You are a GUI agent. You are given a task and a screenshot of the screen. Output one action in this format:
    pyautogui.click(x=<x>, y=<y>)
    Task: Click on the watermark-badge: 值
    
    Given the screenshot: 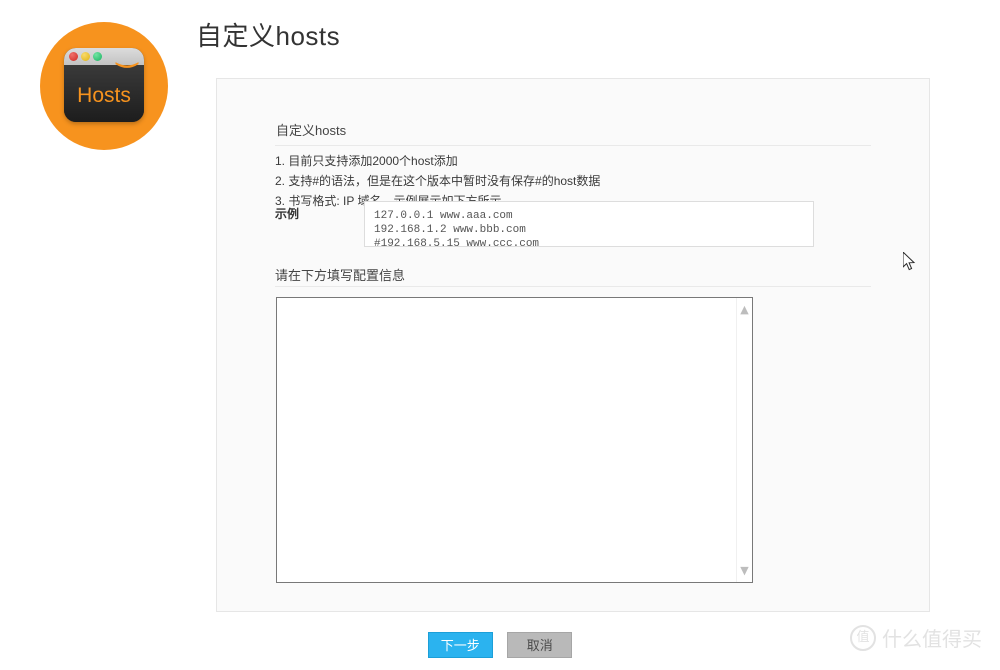 What is the action you would take?
    pyautogui.click(x=863, y=637)
    